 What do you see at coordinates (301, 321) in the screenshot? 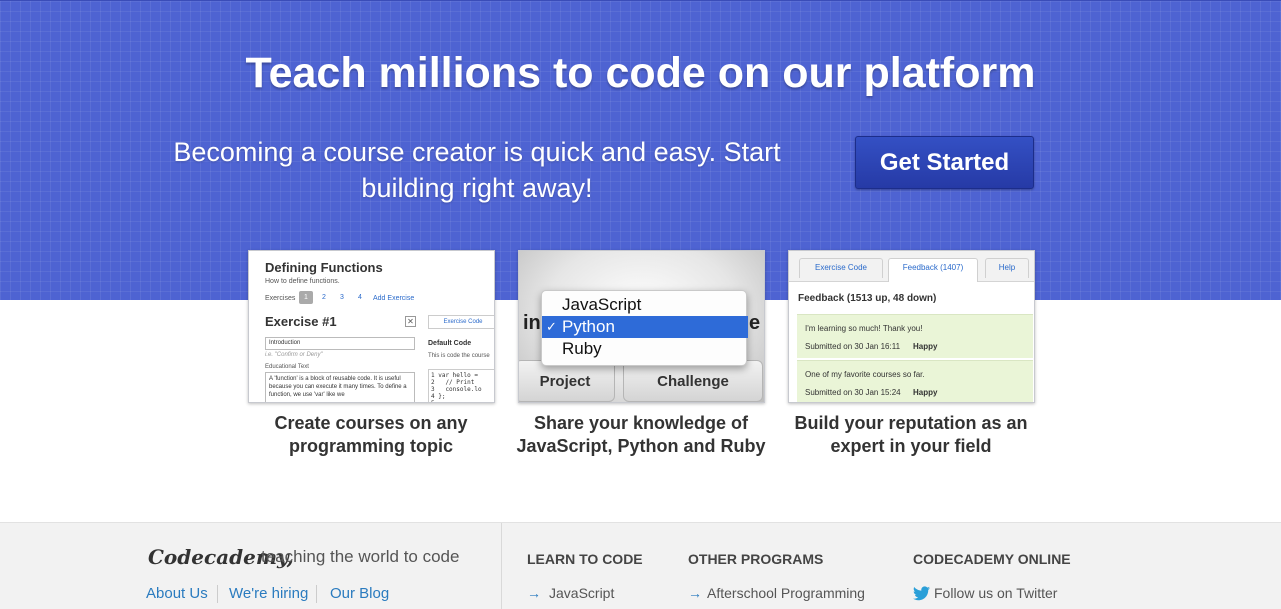
I see `exercise-heading: Exercise #1` at bounding box center [301, 321].